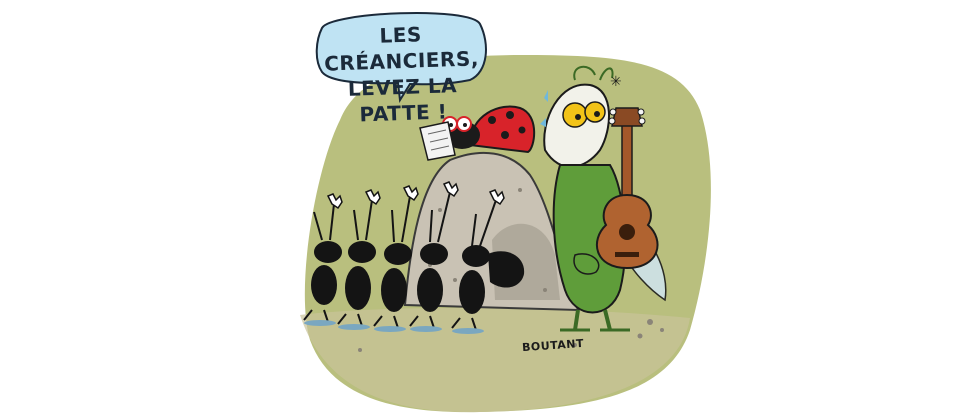 The height and width of the screenshot is (420, 960). I want to click on speech-line-2: LEVEZ LA PATTE !, so click(402, 100).